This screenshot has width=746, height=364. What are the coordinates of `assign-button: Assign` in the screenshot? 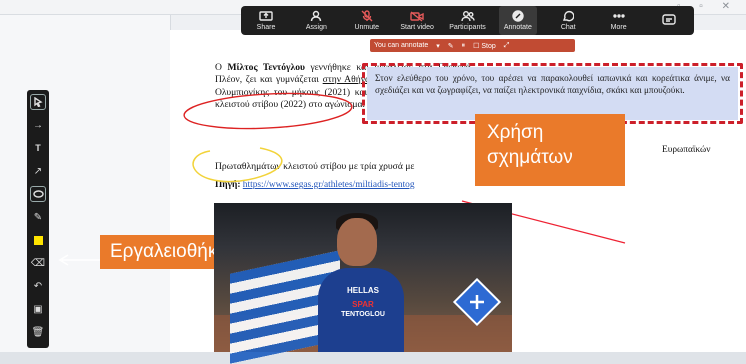 It's located at (316, 20).